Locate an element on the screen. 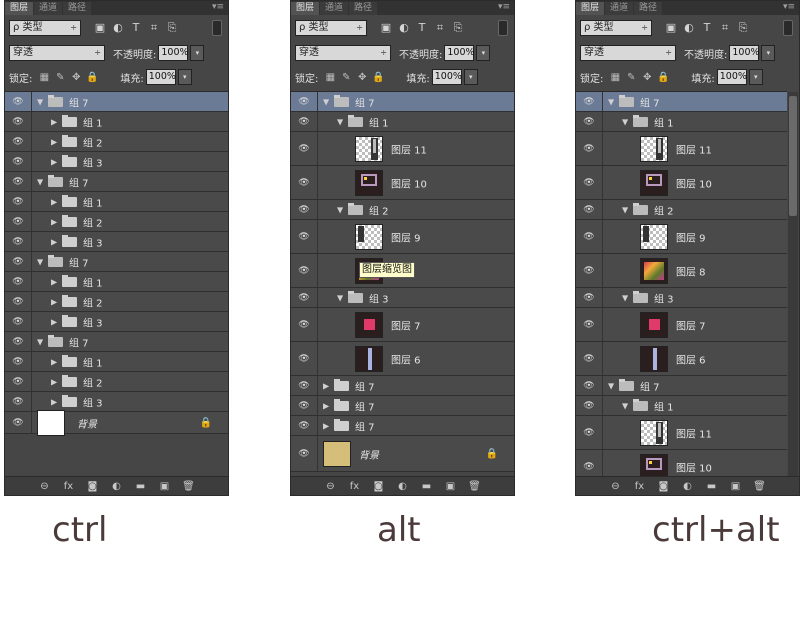 The image size is (800, 625). scrollbar-thumb is located at coordinates (793, 156).